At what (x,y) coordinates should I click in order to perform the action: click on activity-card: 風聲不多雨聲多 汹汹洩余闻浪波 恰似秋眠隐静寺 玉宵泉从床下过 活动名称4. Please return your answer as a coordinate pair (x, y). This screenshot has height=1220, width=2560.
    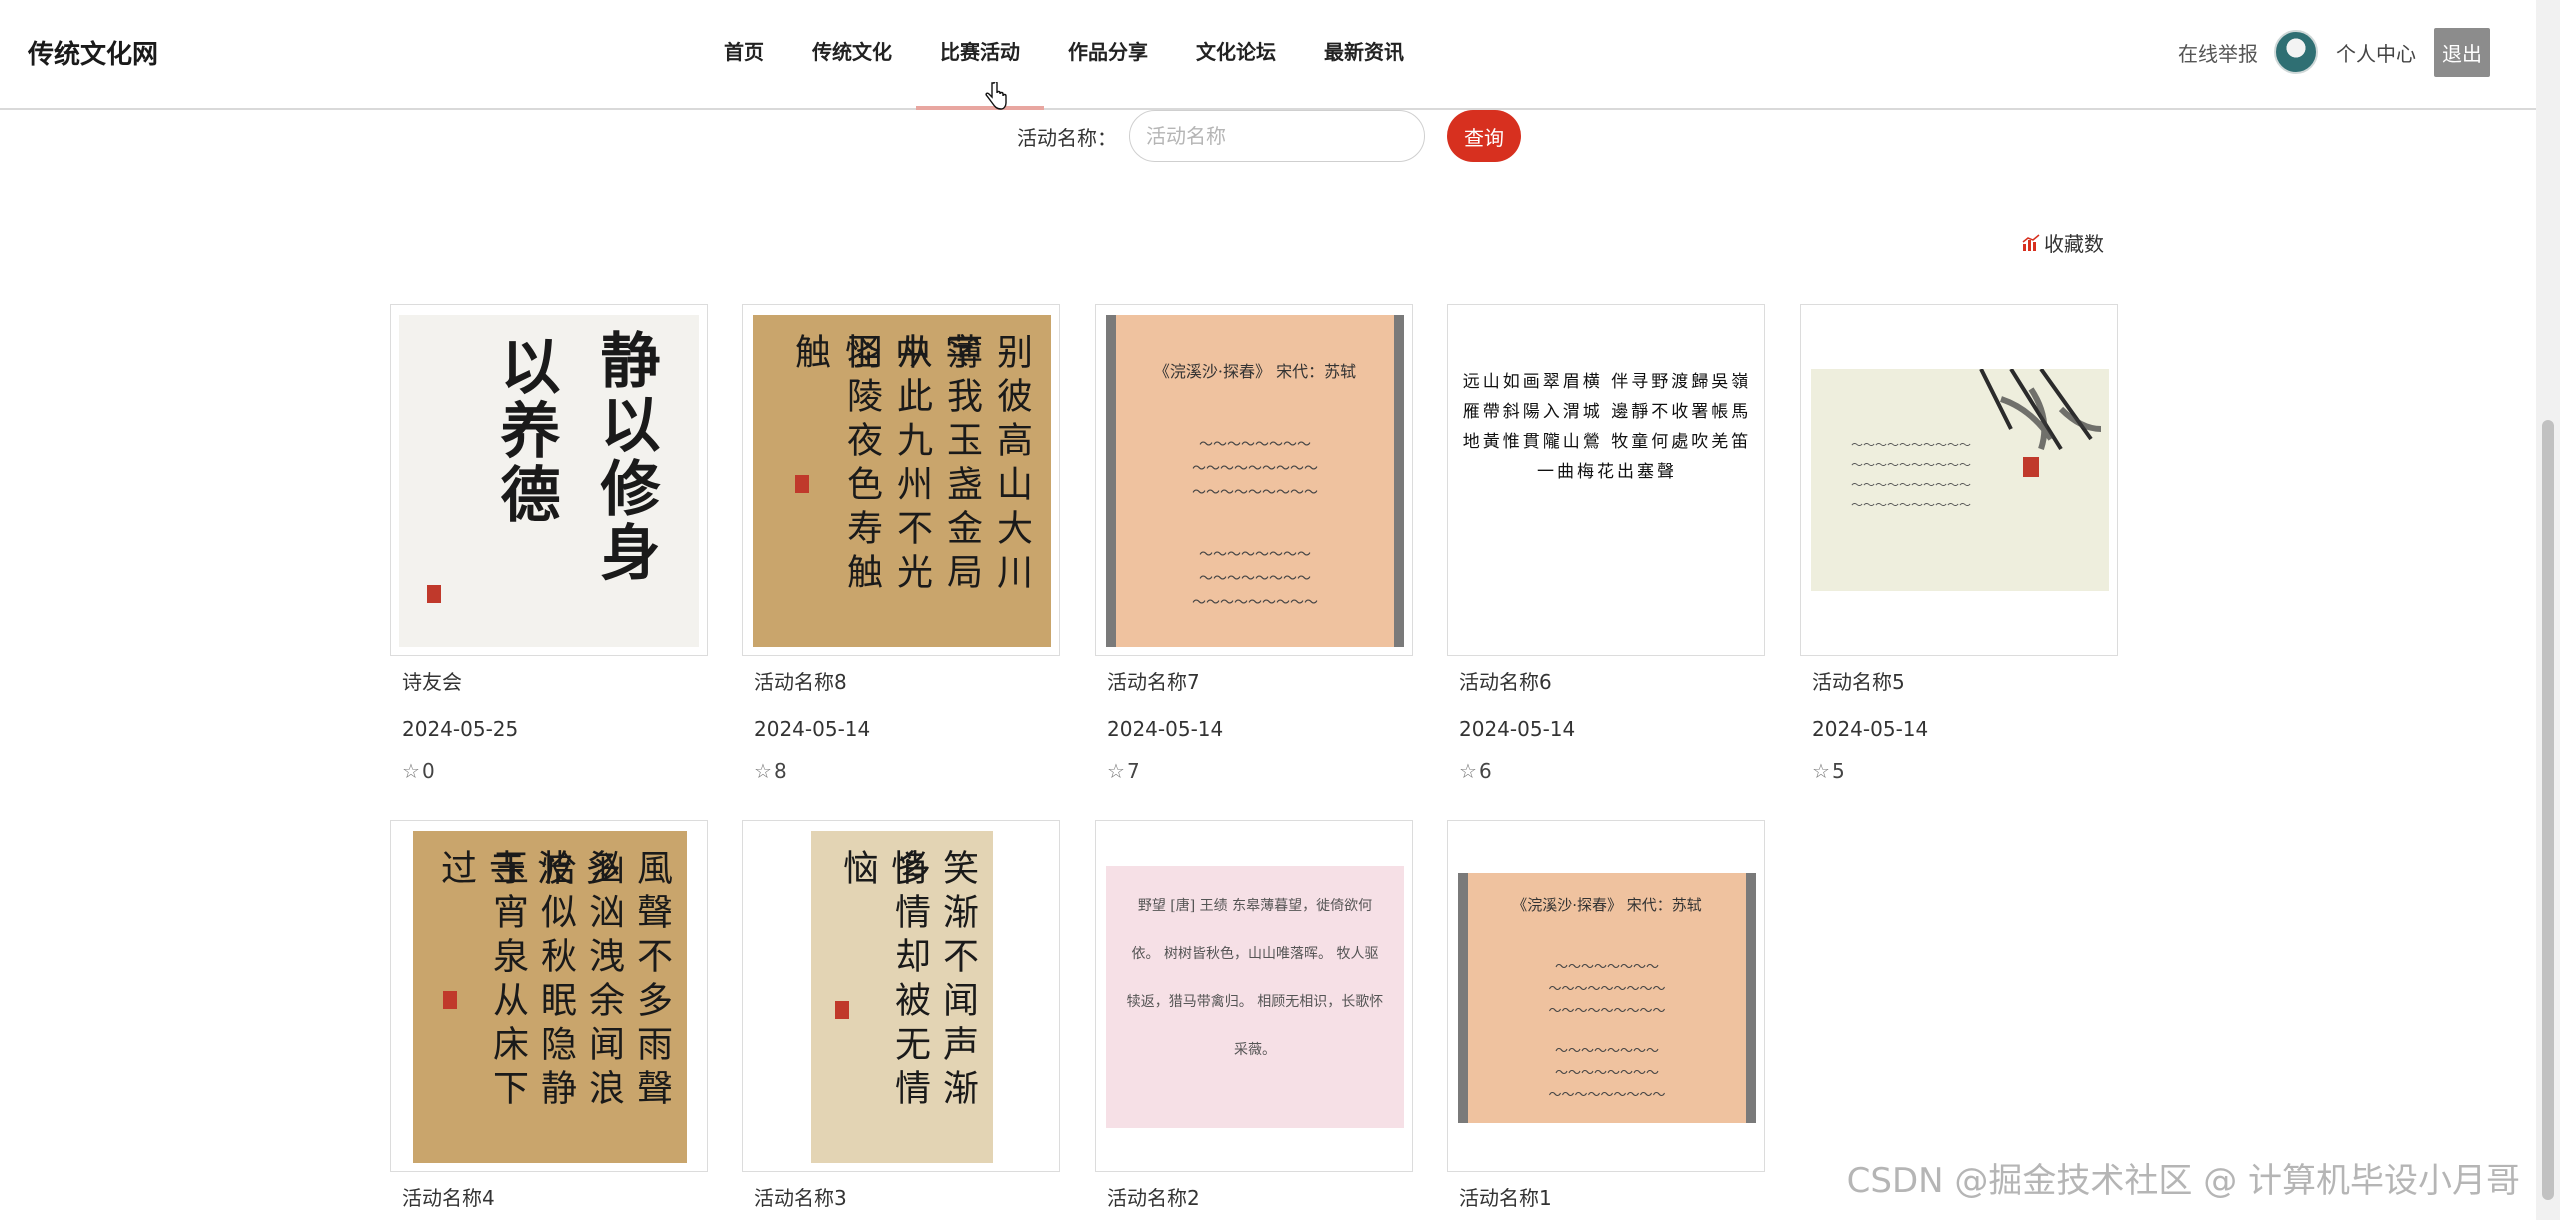
    Looking at the image, I should click on (549, 1015).